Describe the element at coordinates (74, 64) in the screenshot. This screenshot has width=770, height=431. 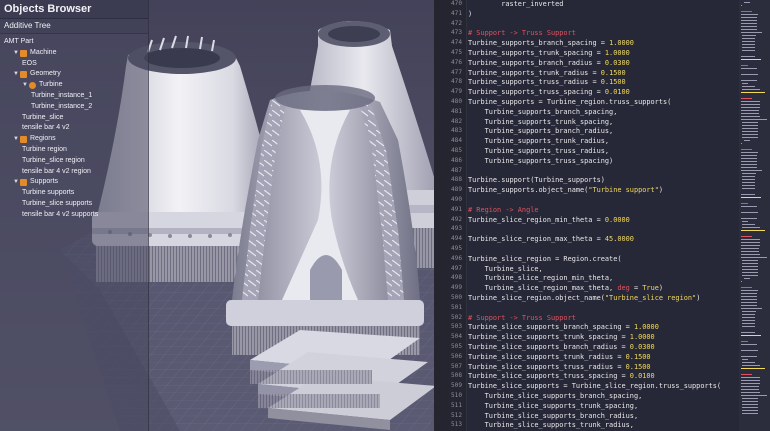
I see `tree-item: EOS` at that location.